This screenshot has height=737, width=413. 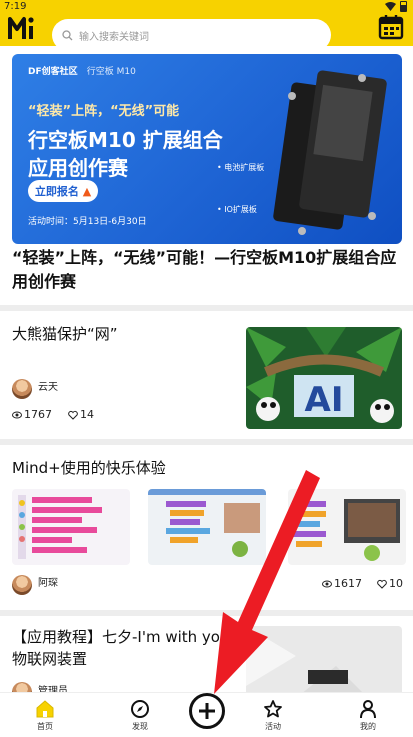 What do you see at coordinates (87, 414) in the screenshot?
I see `like-count: 14` at bounding box center [87, 414].